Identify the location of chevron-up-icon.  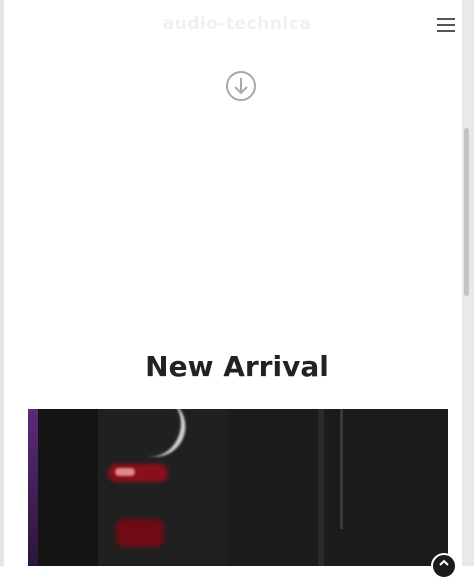
(444, 562).